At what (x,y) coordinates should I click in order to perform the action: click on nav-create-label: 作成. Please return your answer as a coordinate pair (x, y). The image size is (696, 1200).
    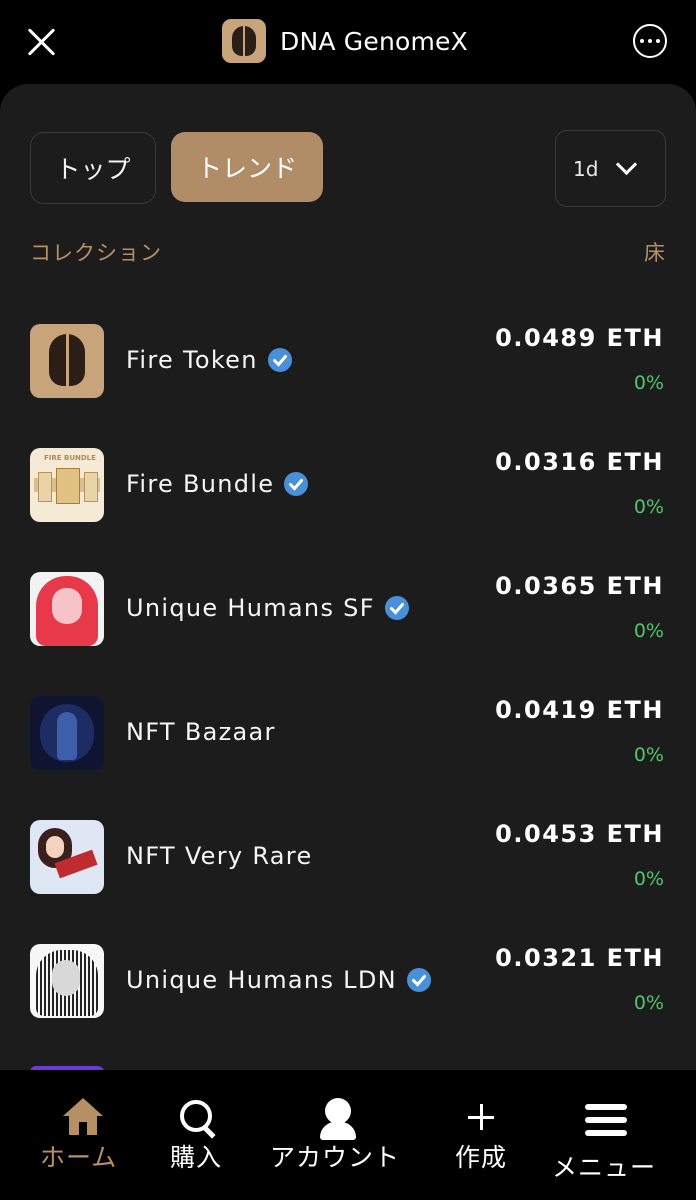
    Looking at the image, I should click on (481, 1157).